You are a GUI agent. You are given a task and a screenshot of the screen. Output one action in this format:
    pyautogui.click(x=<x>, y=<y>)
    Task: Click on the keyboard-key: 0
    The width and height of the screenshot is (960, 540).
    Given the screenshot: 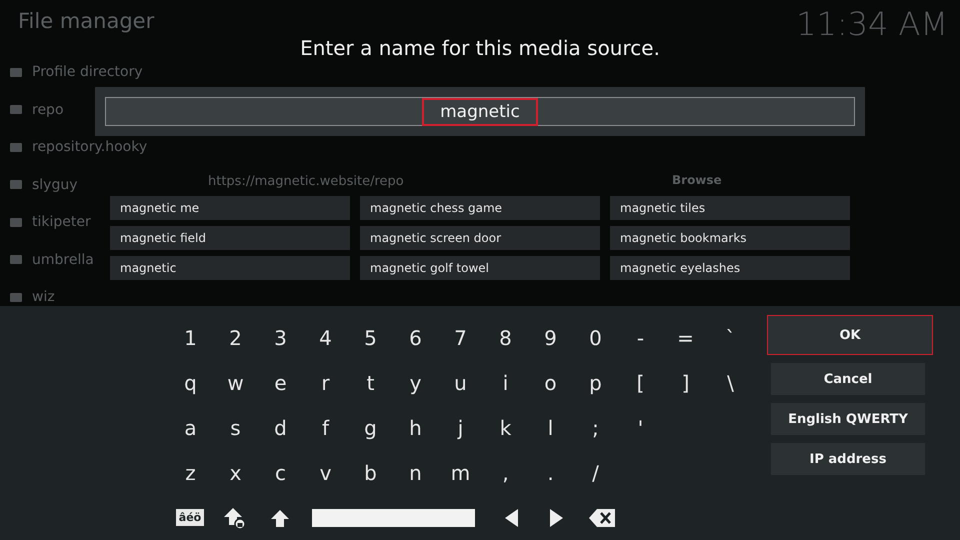 What is the action you would take?
    pyautogui.click(x=595, y=338)
    